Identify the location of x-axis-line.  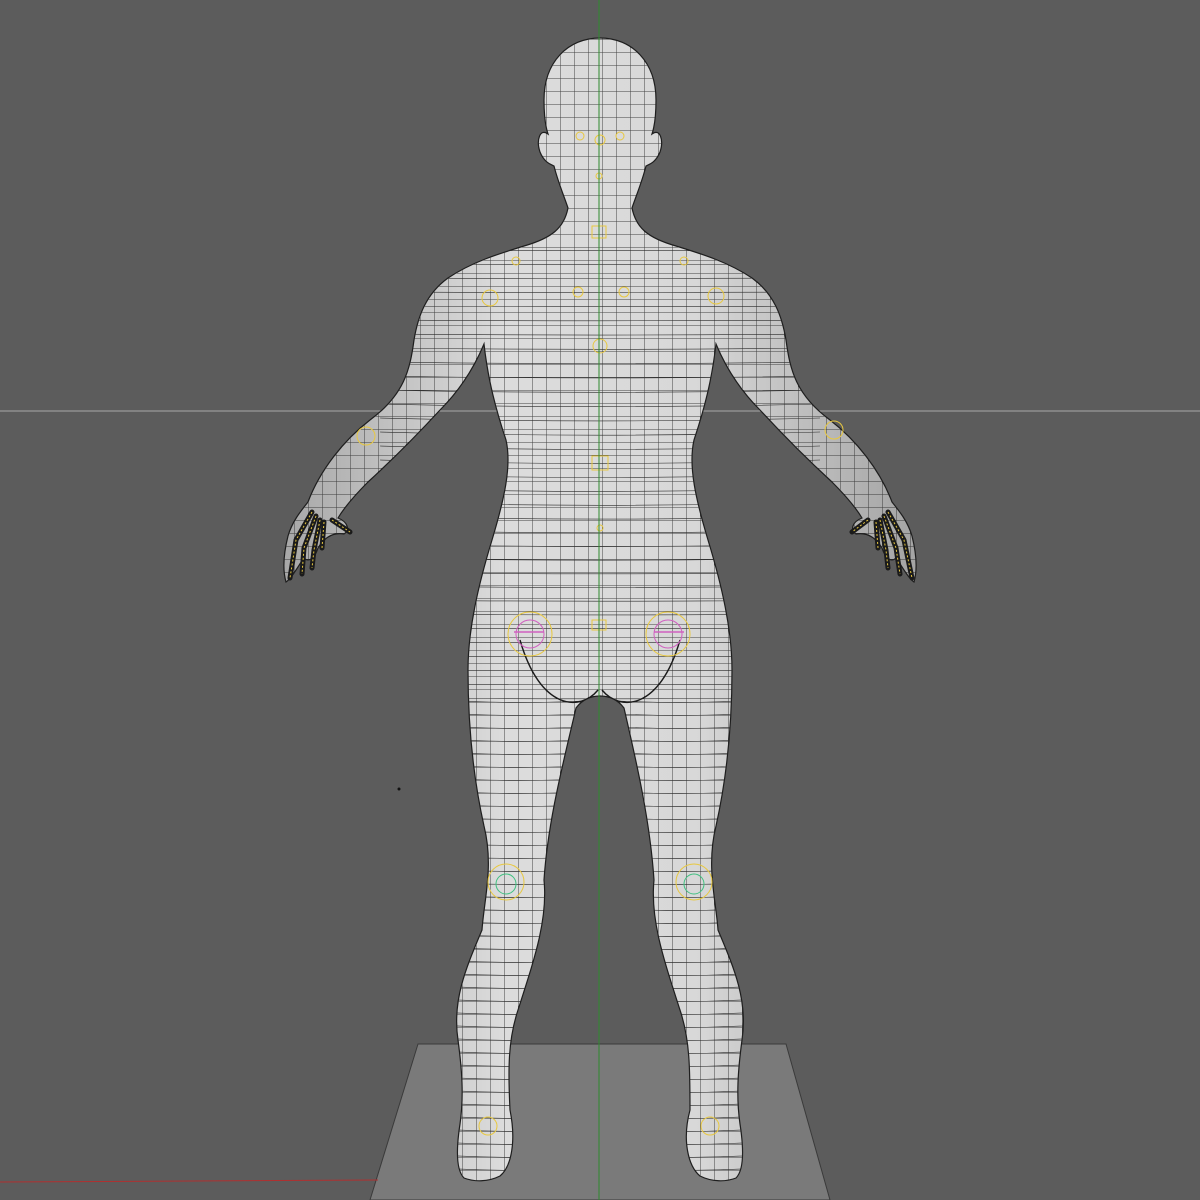
(189, 1181).